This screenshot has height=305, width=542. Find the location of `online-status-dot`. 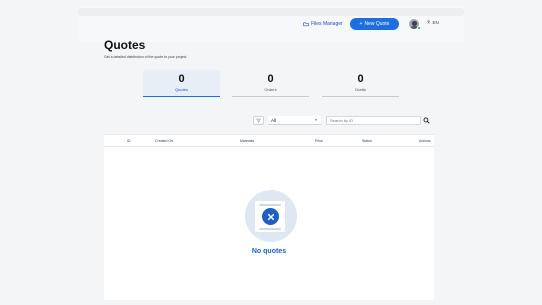

online-status-dot is located at coordinates (419, 28).